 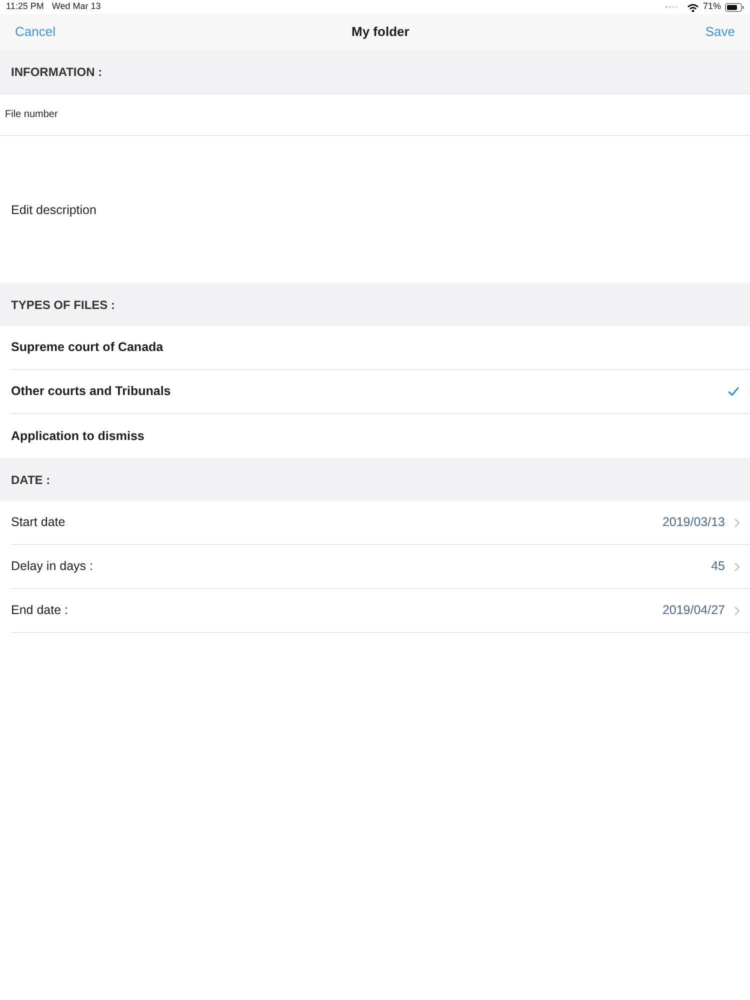 What do you see at coordinates (693, 523) in the screenshot?
I see `row-value: 2019/03/13` at bounding box center [693, 523].